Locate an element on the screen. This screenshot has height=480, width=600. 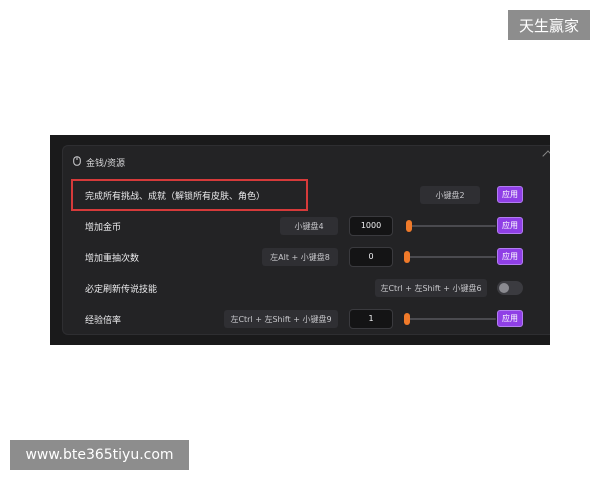
hotkey-badge: 小键盘2 is located at coordinates (450, 195).